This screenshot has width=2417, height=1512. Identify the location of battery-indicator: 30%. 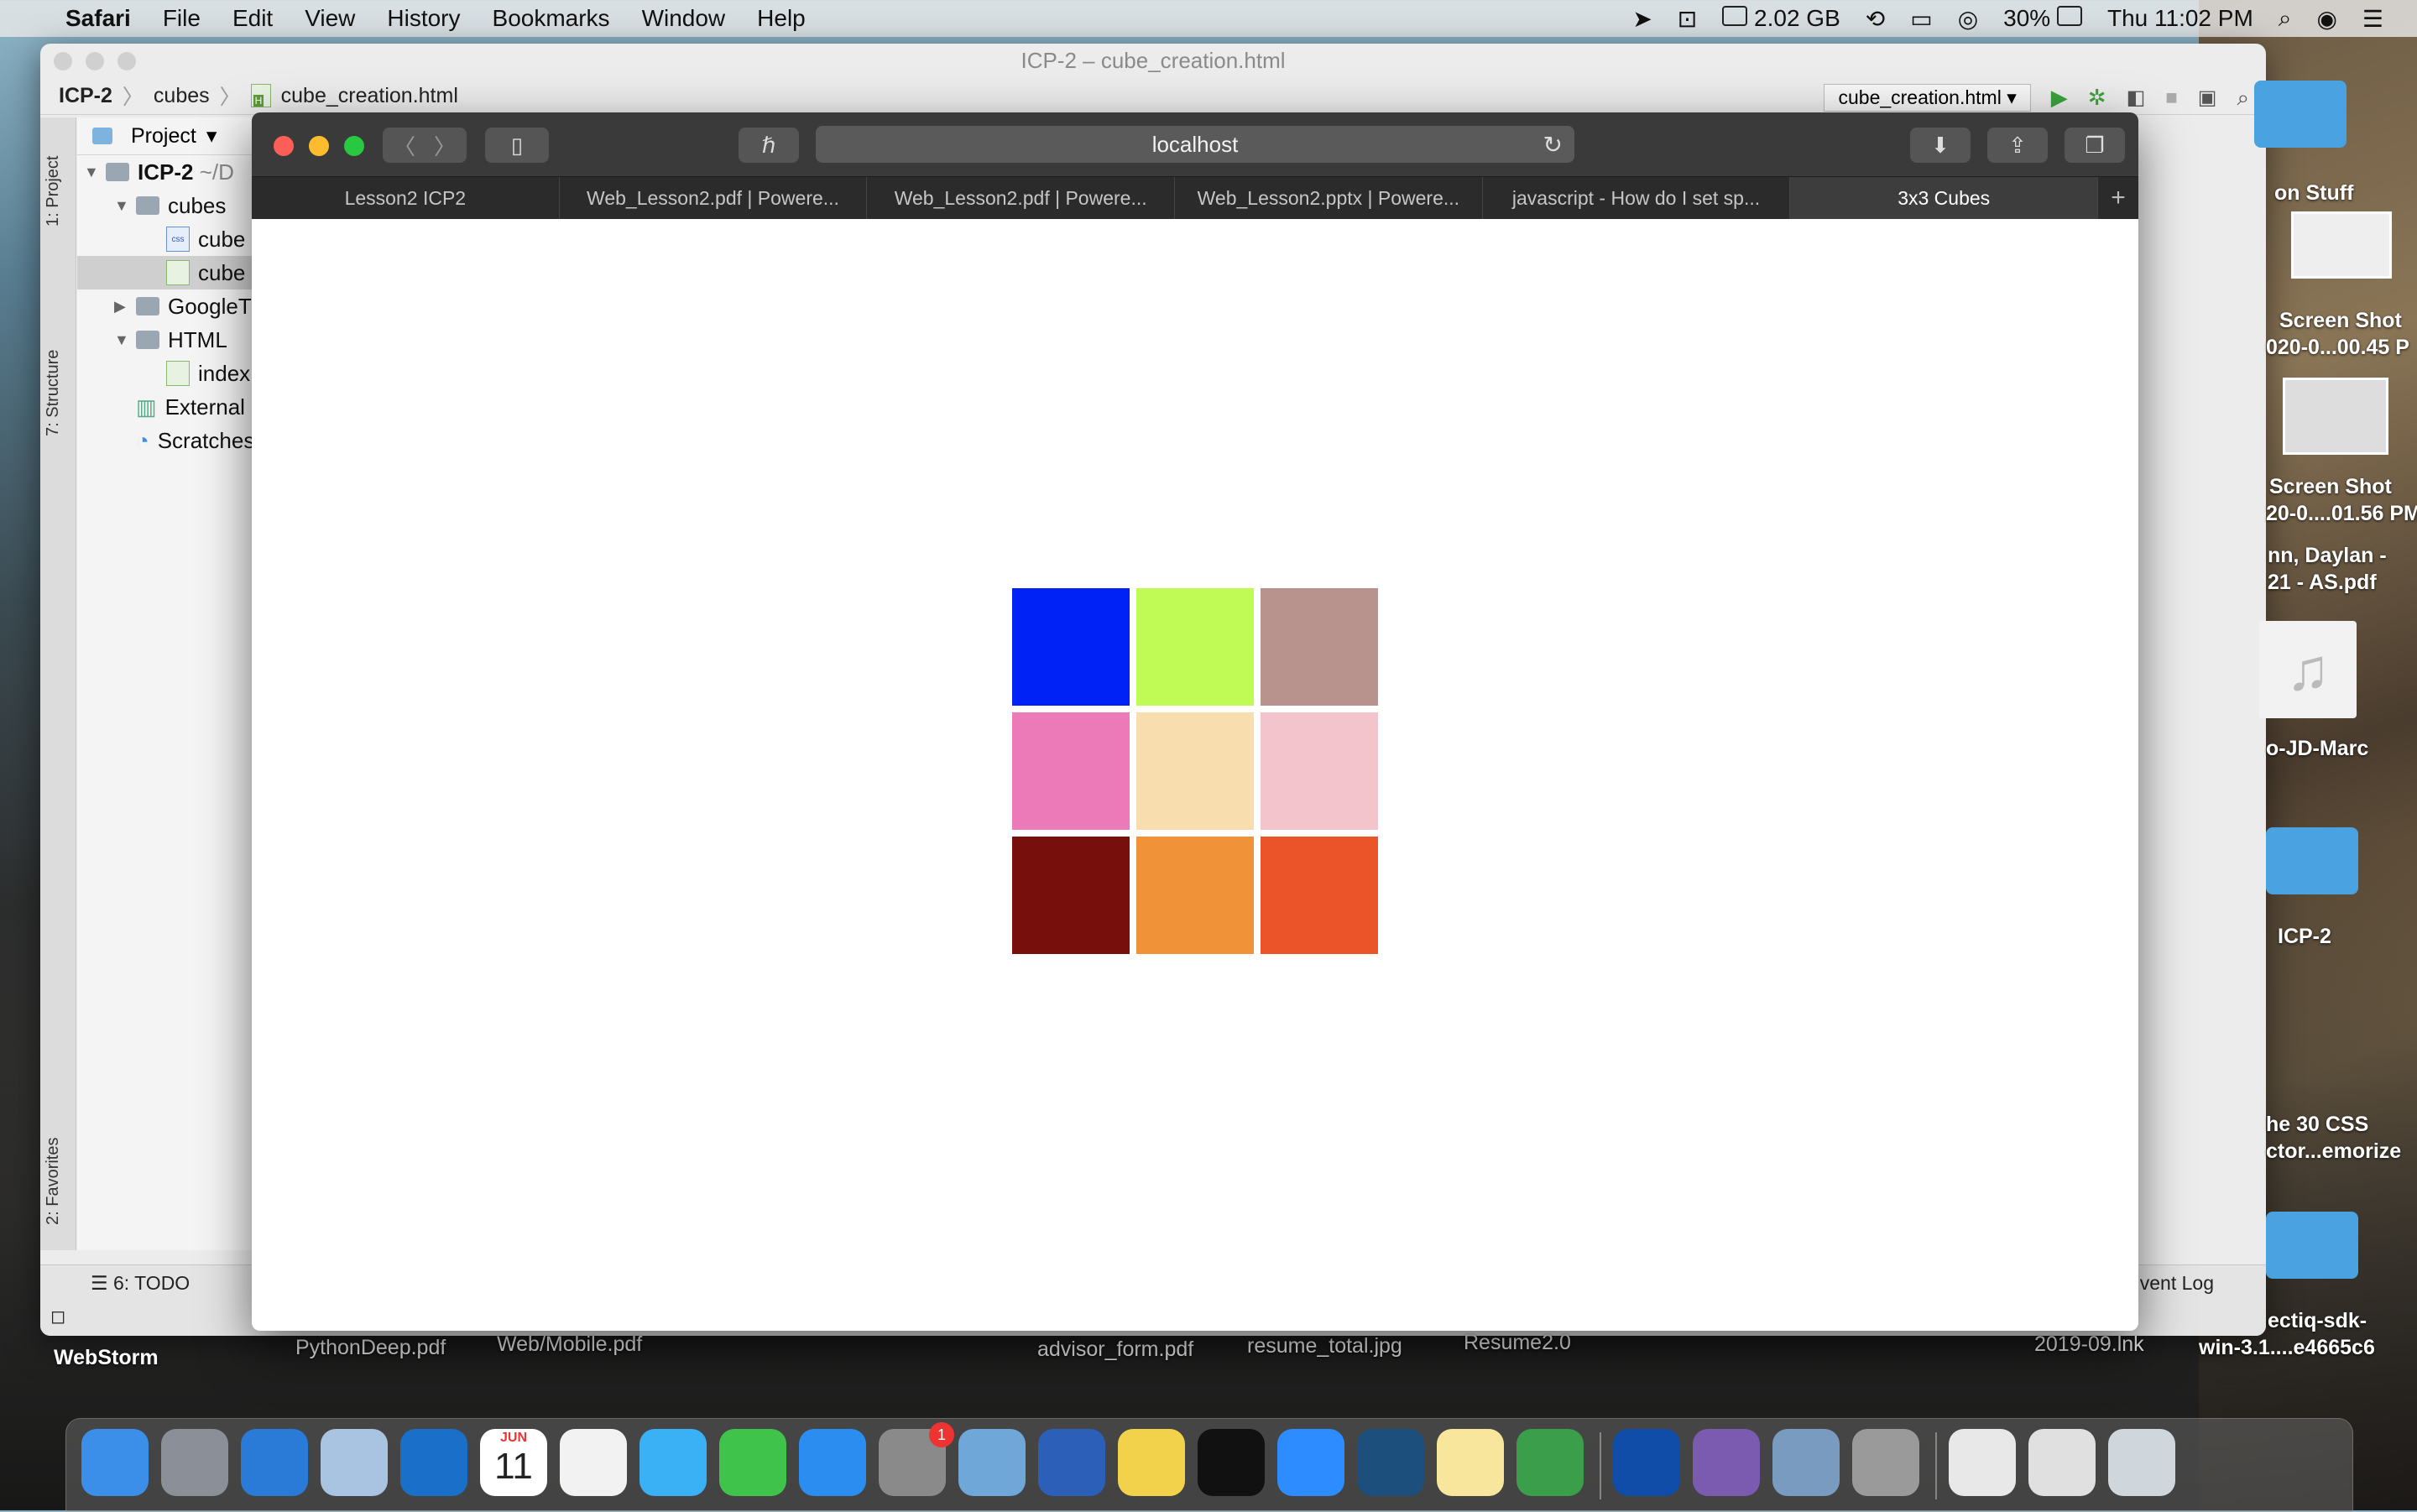
(2042, 18).